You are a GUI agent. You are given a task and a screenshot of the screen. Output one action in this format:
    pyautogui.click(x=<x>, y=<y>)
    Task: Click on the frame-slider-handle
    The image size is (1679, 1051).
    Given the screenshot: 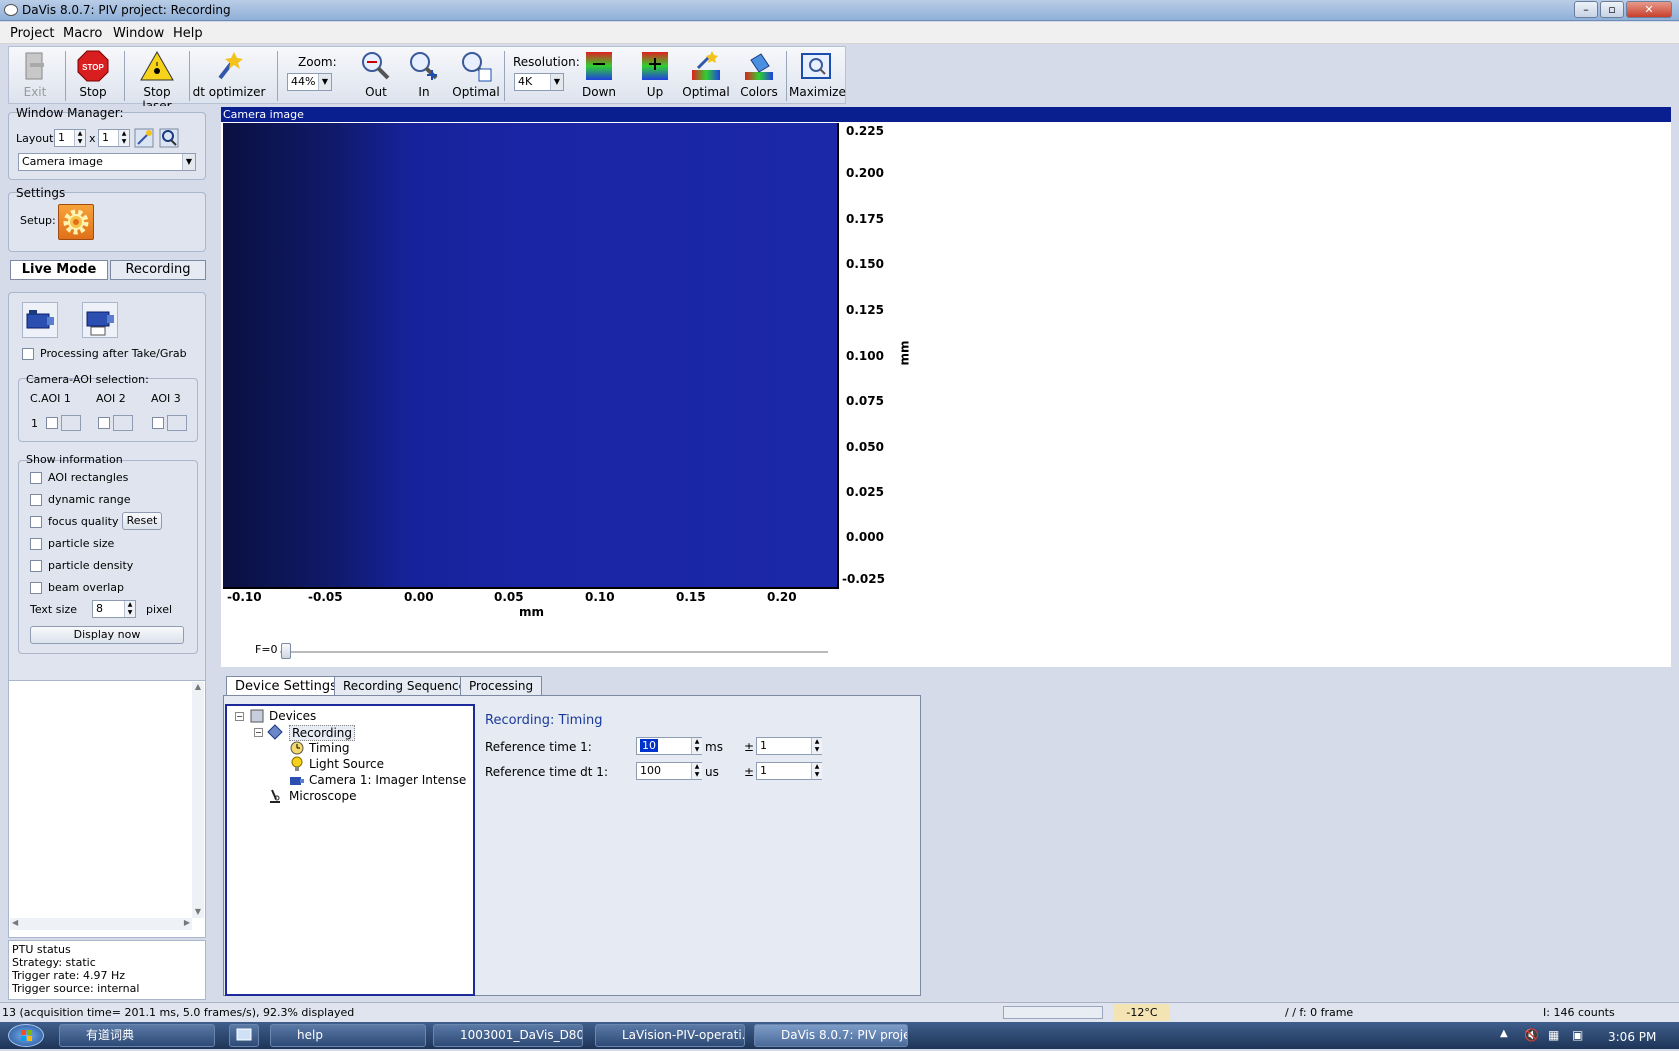 What is the action you would take?
    pyautogui.click(x=286, y=651)
    